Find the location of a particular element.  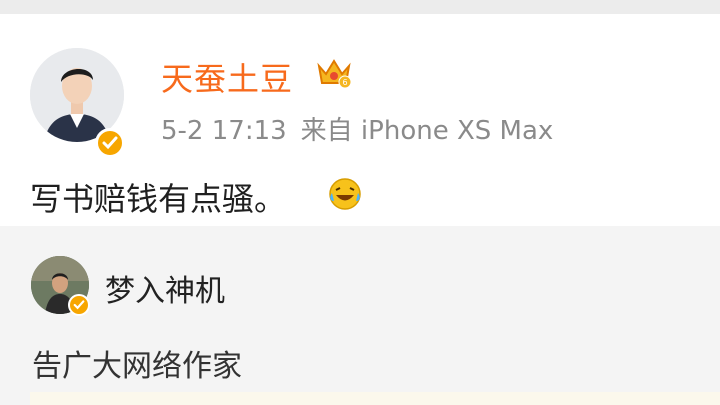

repost-text: 告广大网络作家 is located at coordinates (137, 366).